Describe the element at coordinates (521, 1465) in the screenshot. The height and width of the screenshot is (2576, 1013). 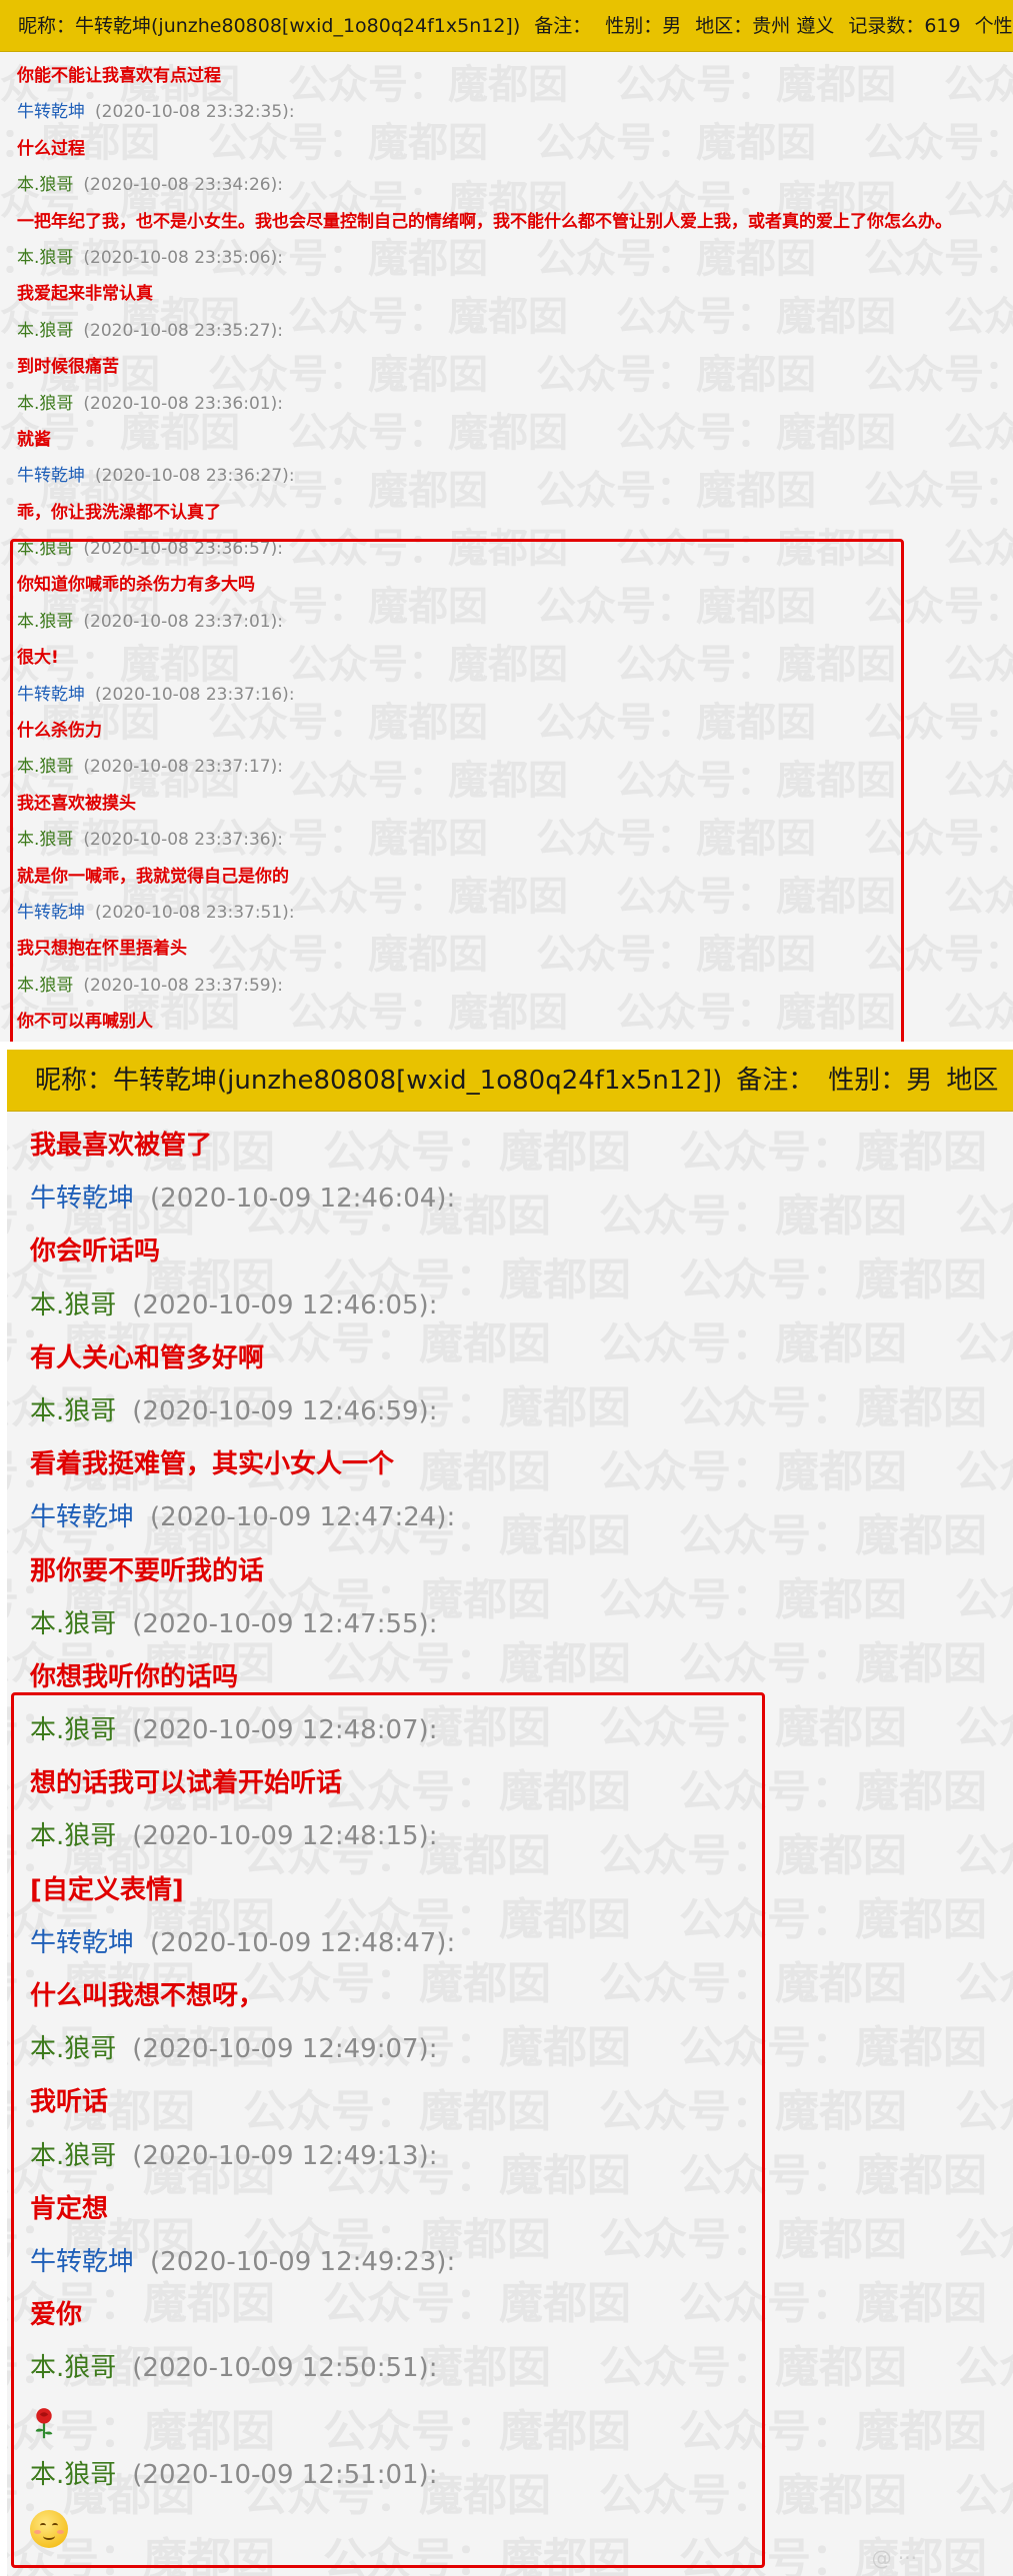
I see `message-row: 看着我挺难管，其实小女人一个` at that location.